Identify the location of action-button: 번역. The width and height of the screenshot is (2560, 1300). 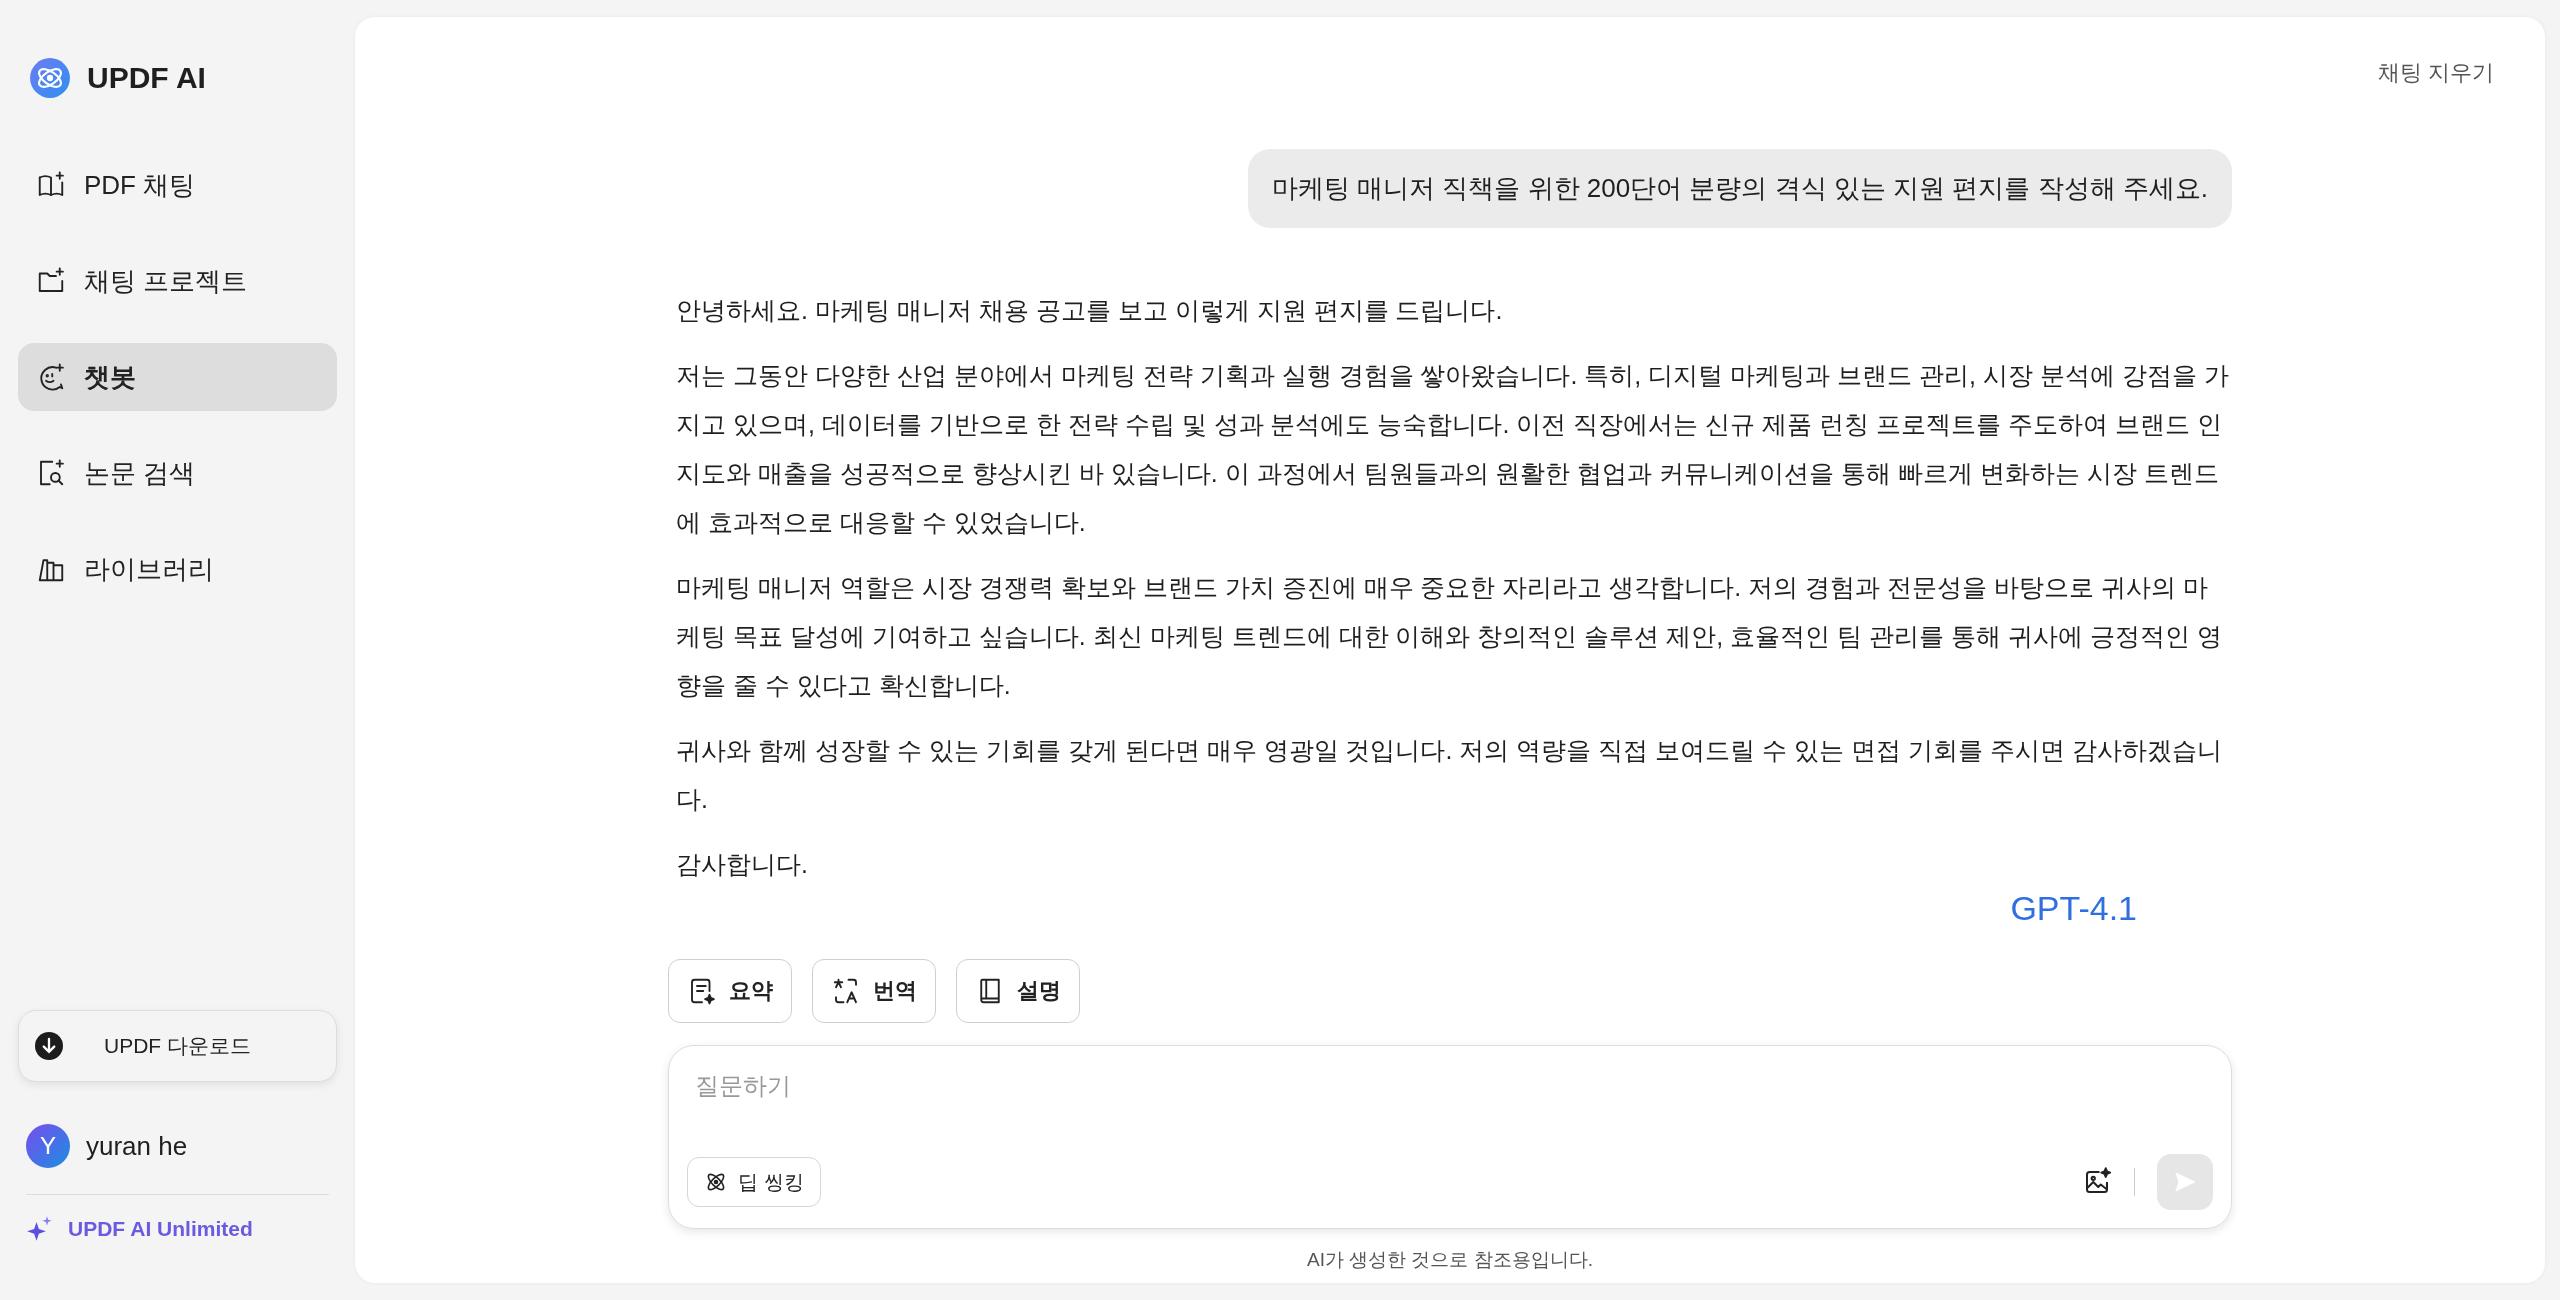
(874, 991).